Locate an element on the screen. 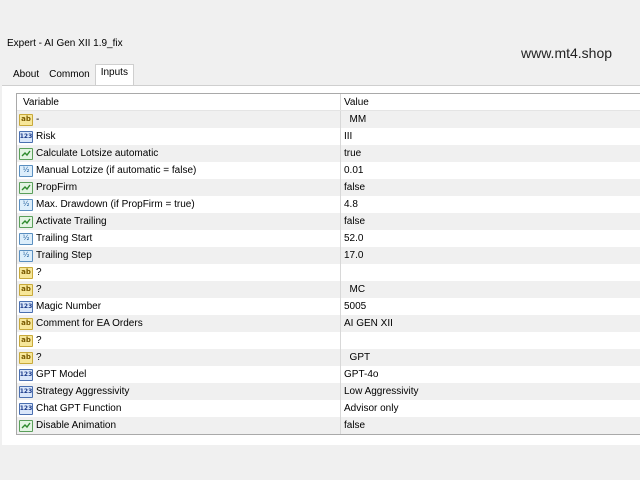 The image size is (640, 480). value-cell: 52.0 is located at coordinates (490, 238).